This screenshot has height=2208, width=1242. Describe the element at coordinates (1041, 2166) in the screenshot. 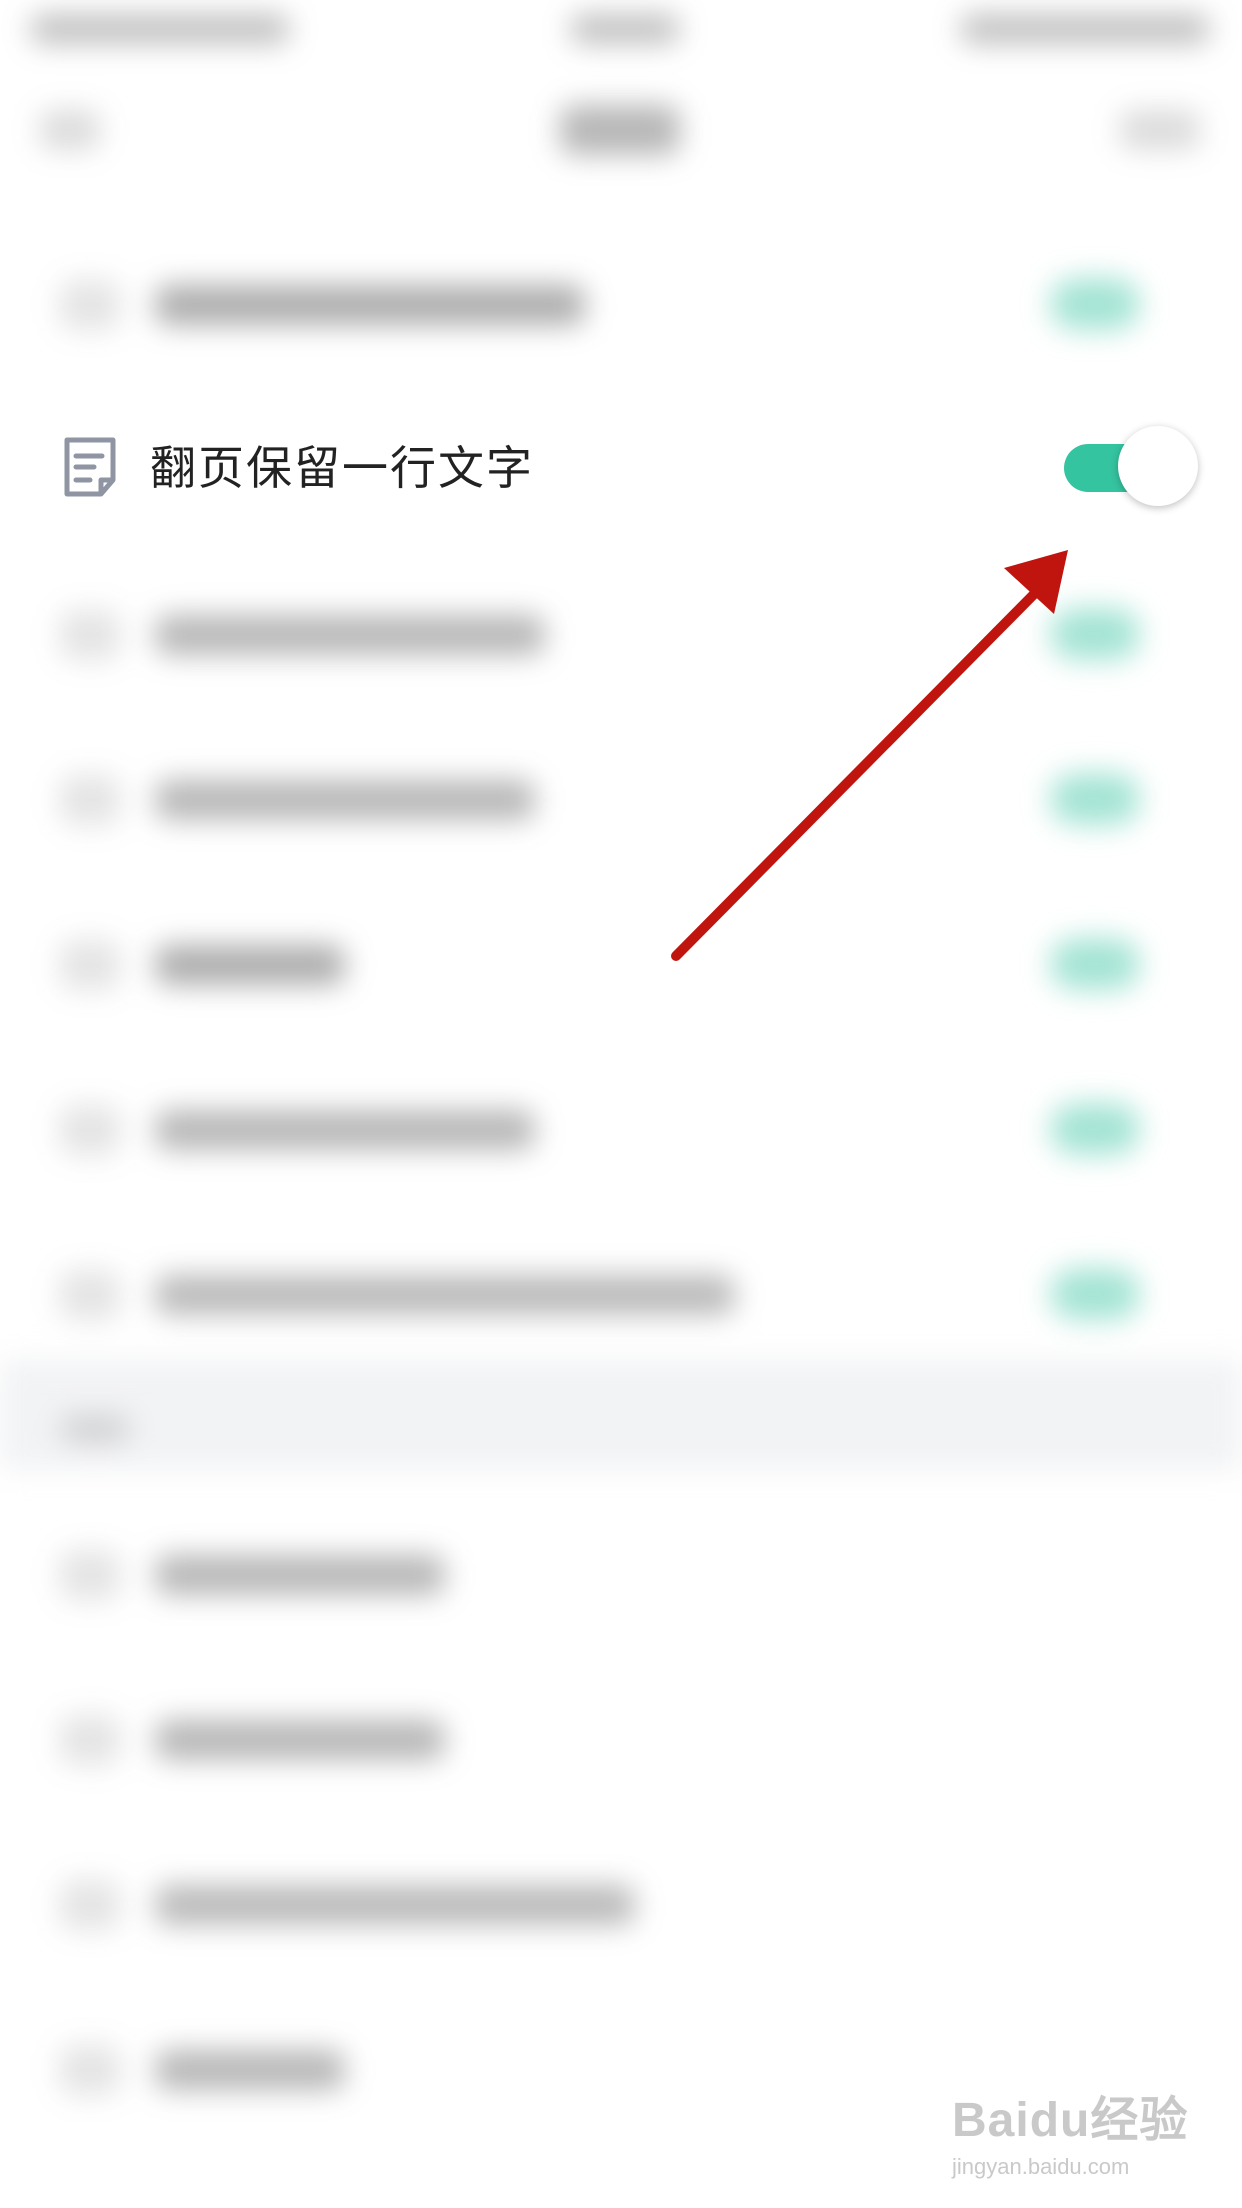

I see `watermark-url: jingyan.baidu.com` at that location.